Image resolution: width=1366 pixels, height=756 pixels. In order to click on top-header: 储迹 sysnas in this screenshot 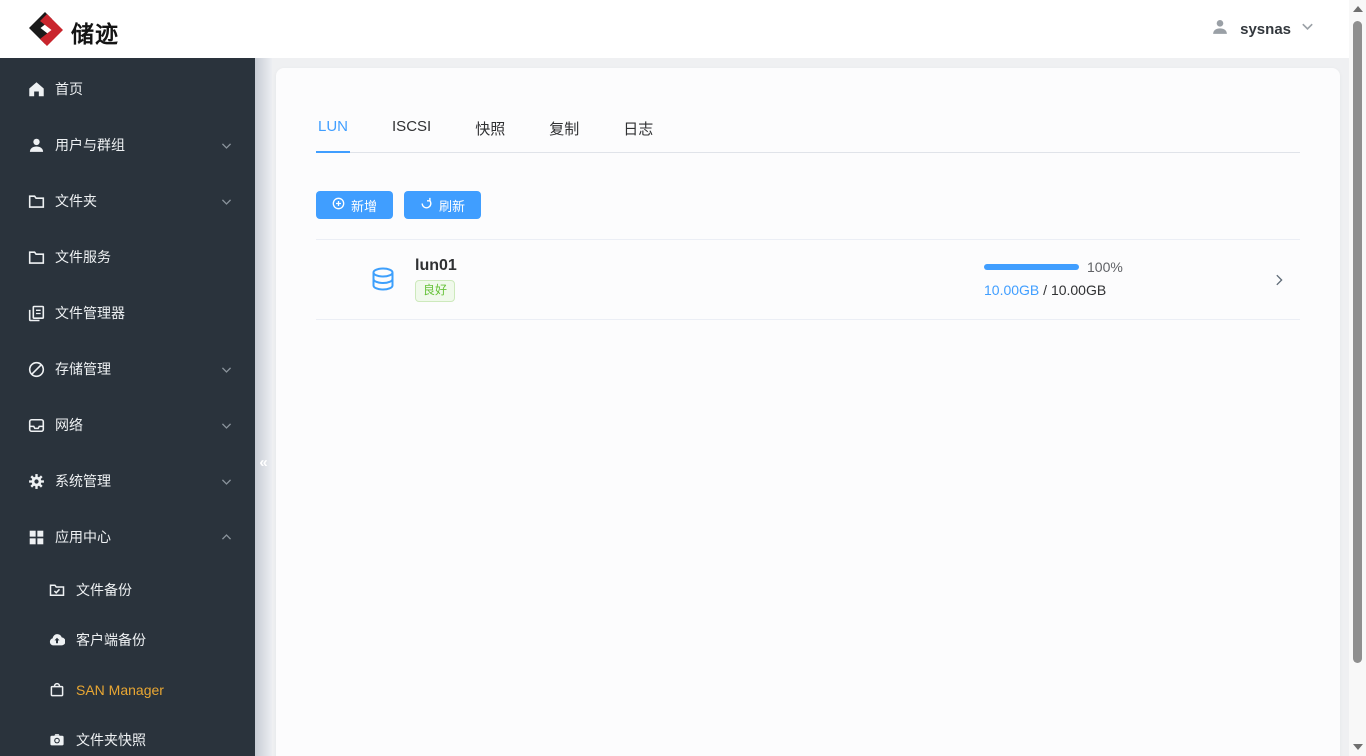, I will do `click(674, 29)`.